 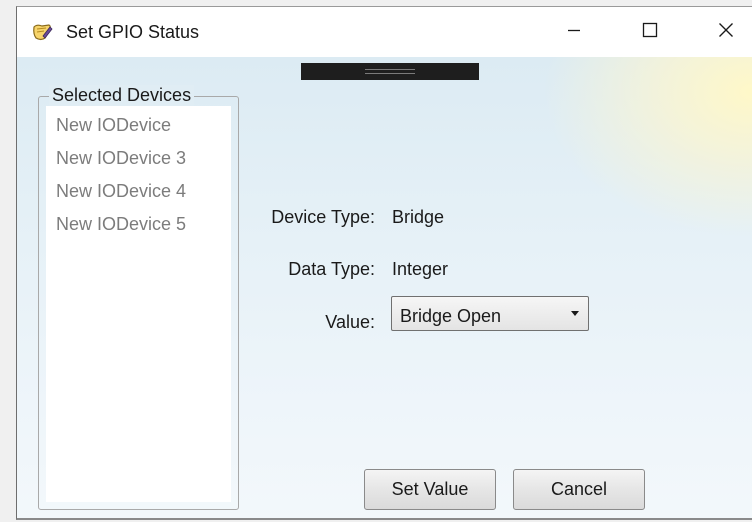 What do you see at coordinates (122, 95) in the screenshot?
I see `selected-devices-legend: Selected Devices` at bounding box center [122, 95].